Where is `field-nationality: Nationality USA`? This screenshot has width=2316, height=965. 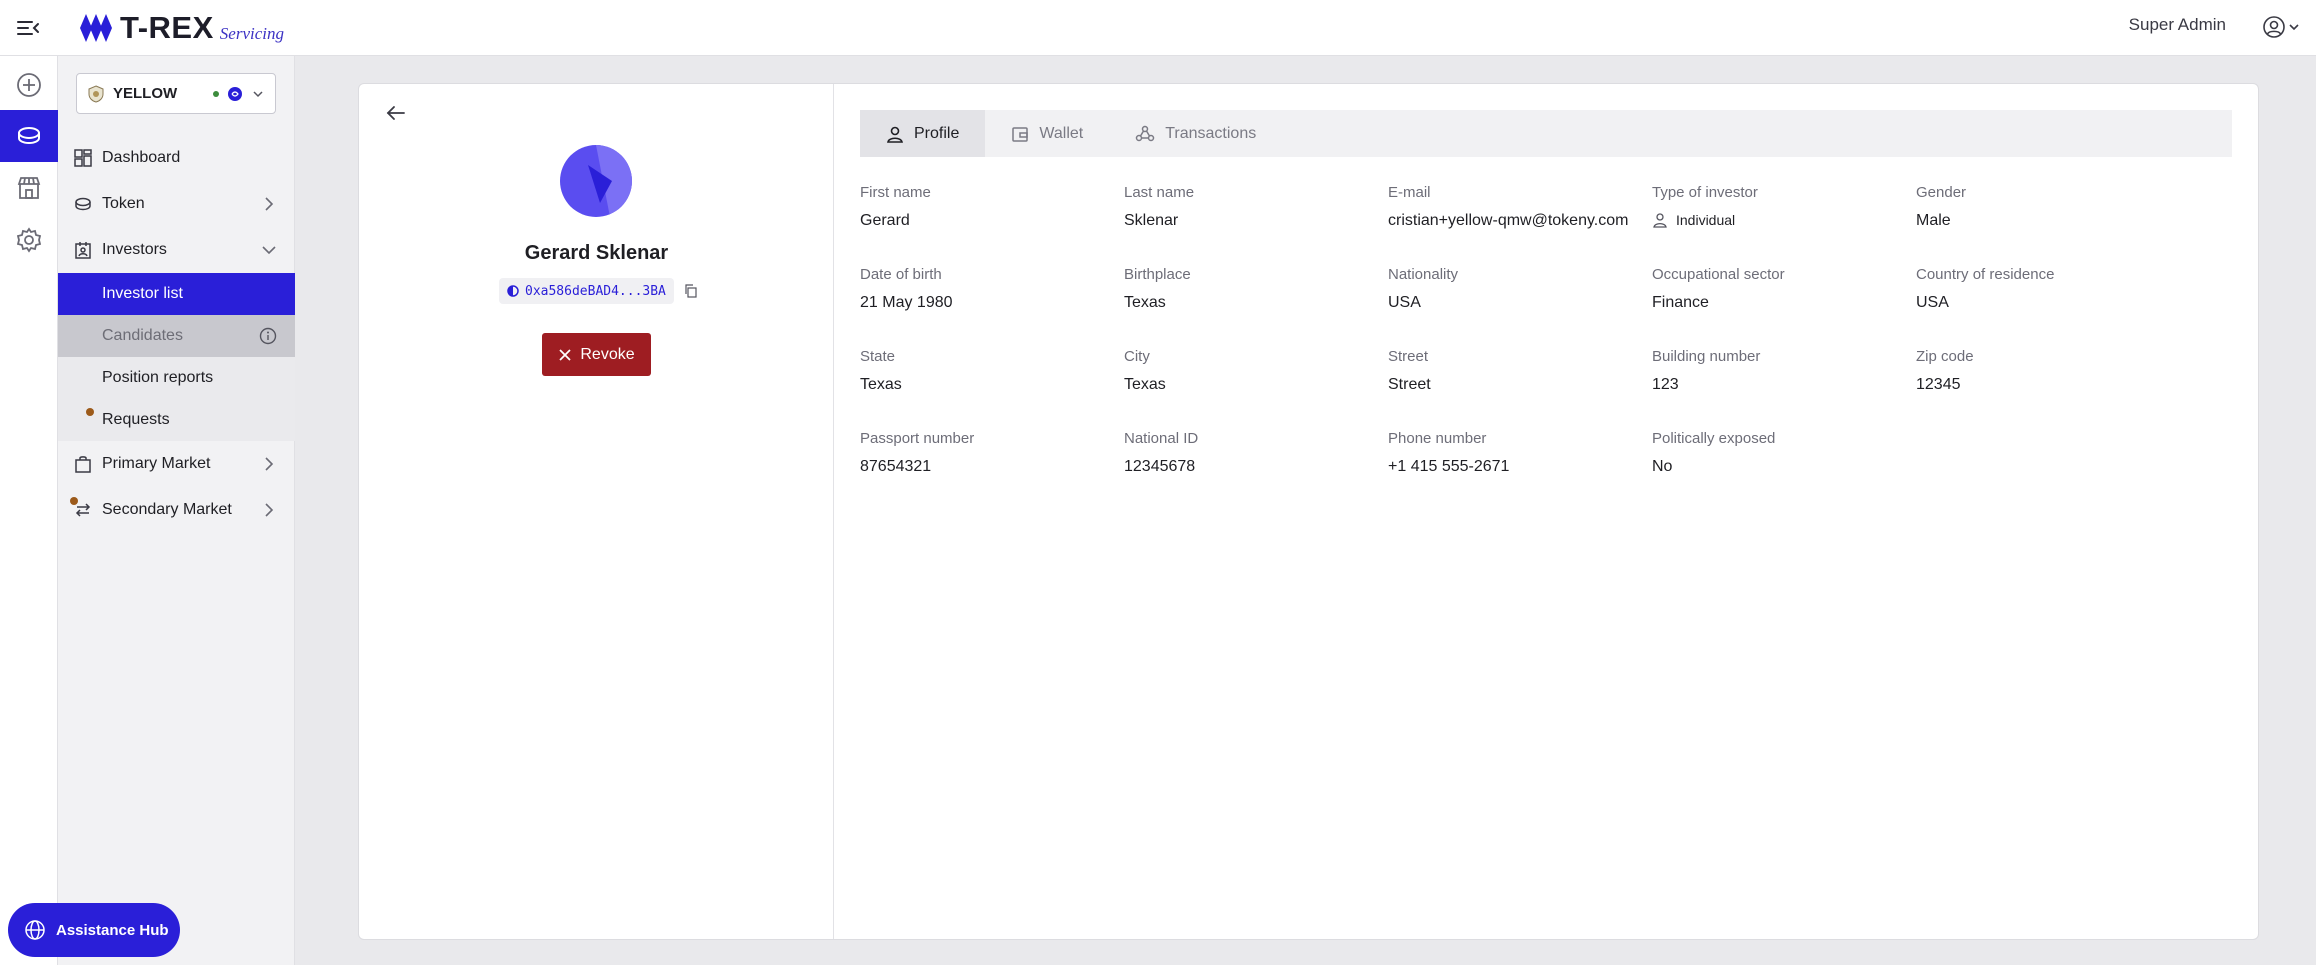 field-nationality: Nationality USA is located at coordinates (1520, 307).